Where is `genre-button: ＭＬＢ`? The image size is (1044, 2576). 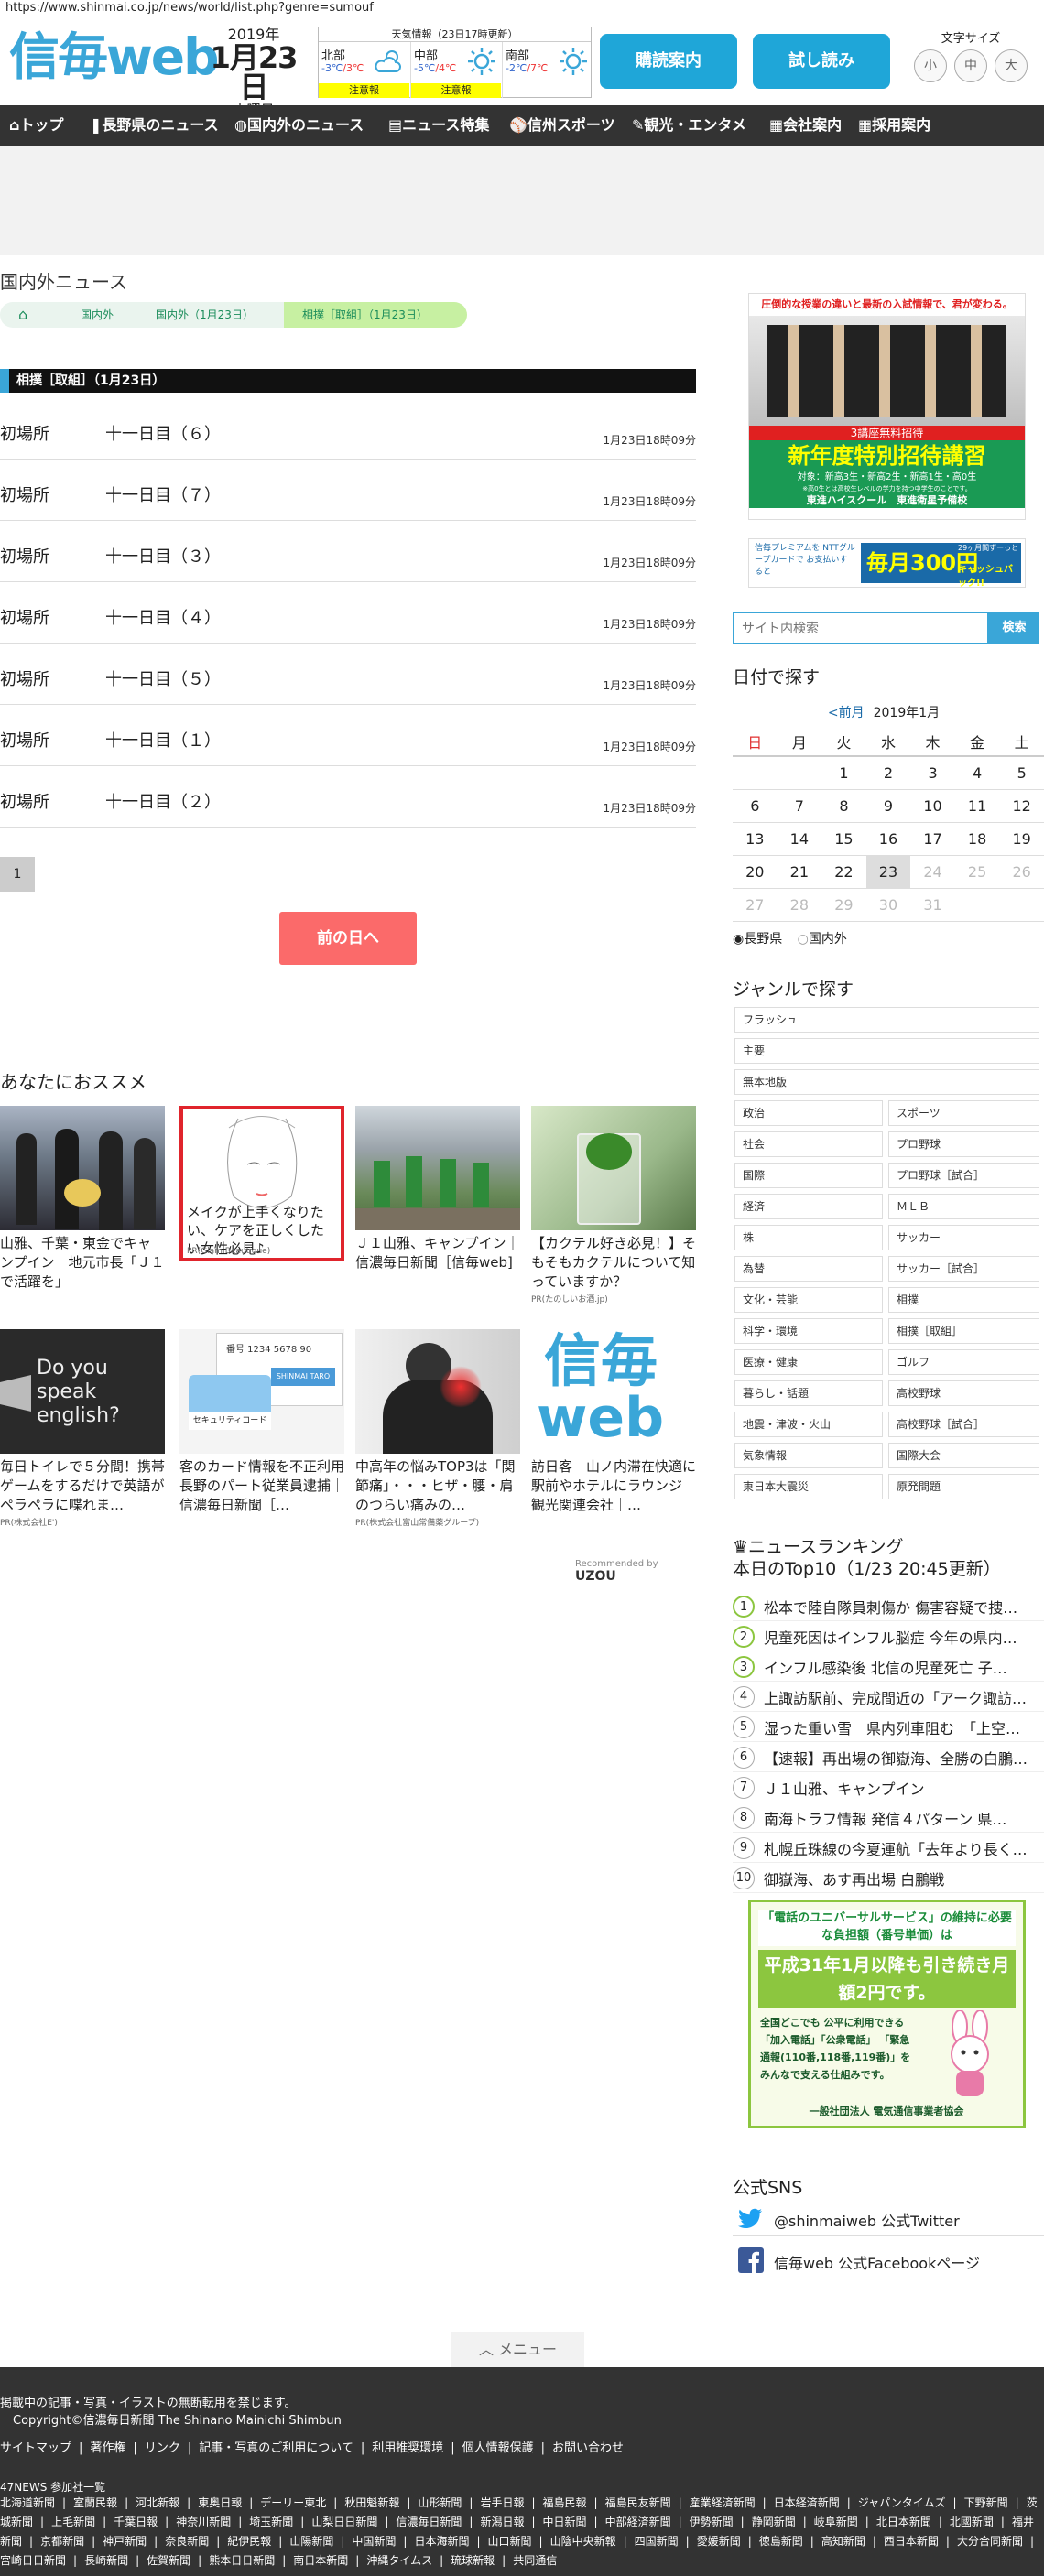
genre-button: ＭＬＢ is located at coordinates (963, 1207).